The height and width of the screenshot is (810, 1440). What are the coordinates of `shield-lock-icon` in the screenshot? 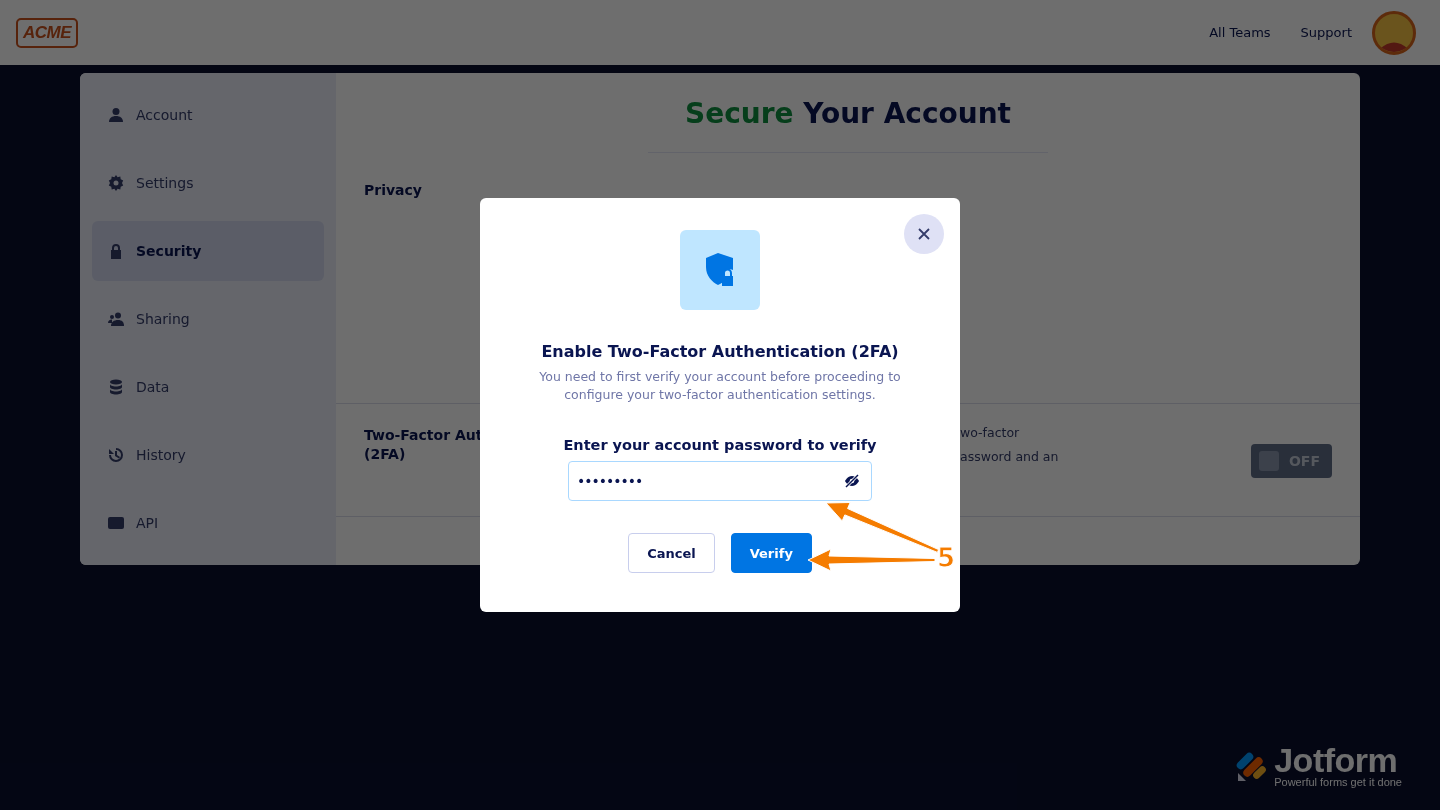 It's located at (720, 270).